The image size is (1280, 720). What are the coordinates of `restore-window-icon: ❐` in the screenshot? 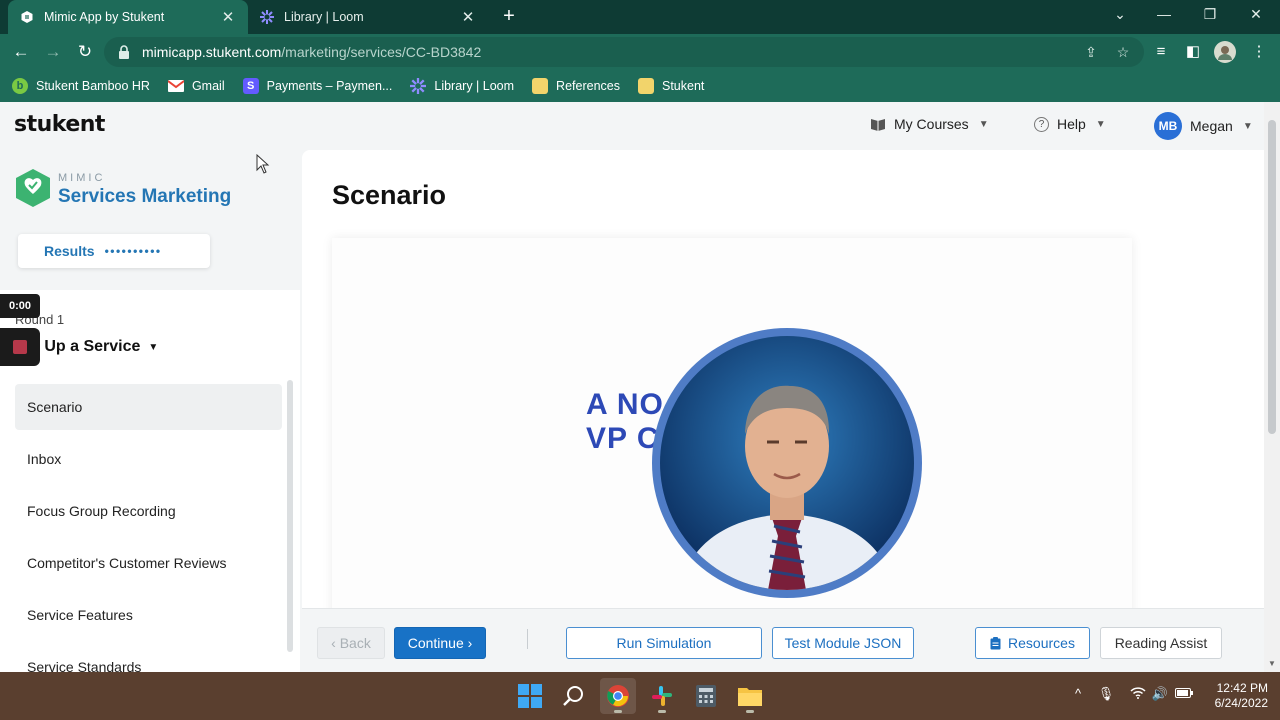 It's located at (1210, 17).